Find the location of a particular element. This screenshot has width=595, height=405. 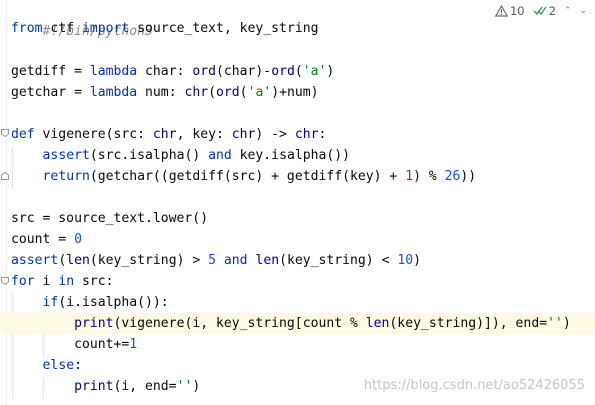

code-text: )+num) is located at coordinates (295, 92).